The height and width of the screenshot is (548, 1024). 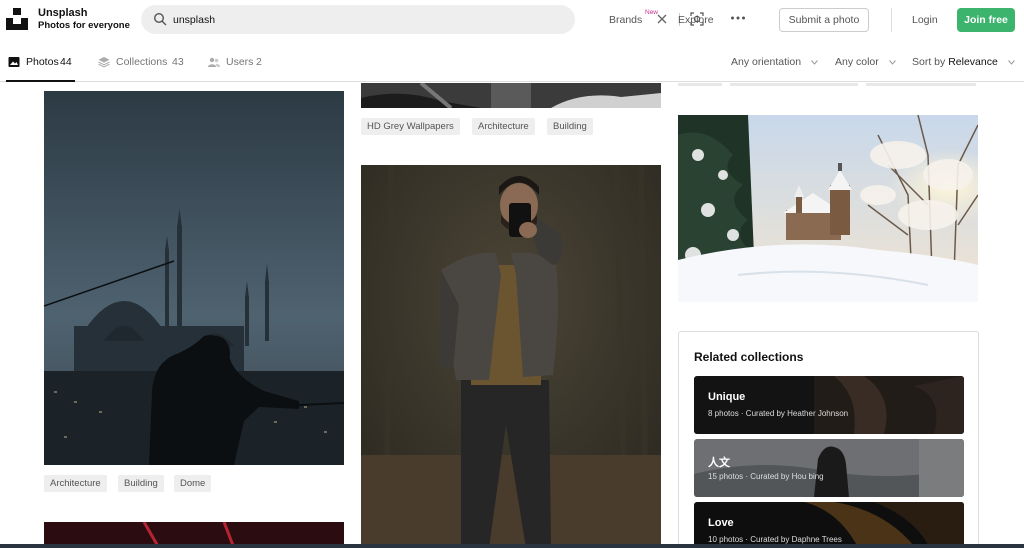 I want to click on photo-snowy-church, so click(x=828, y=208).